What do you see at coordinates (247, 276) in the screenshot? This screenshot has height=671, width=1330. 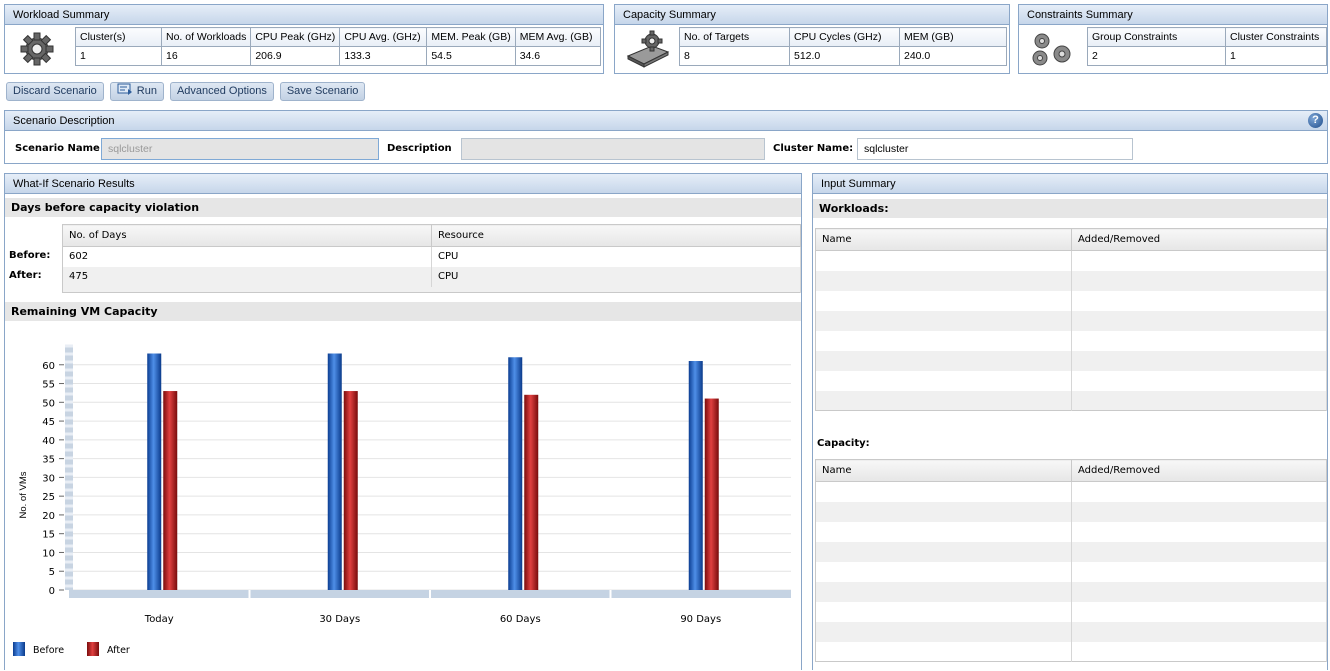 I see `after-days: 475` at bounding box center [247, 276].